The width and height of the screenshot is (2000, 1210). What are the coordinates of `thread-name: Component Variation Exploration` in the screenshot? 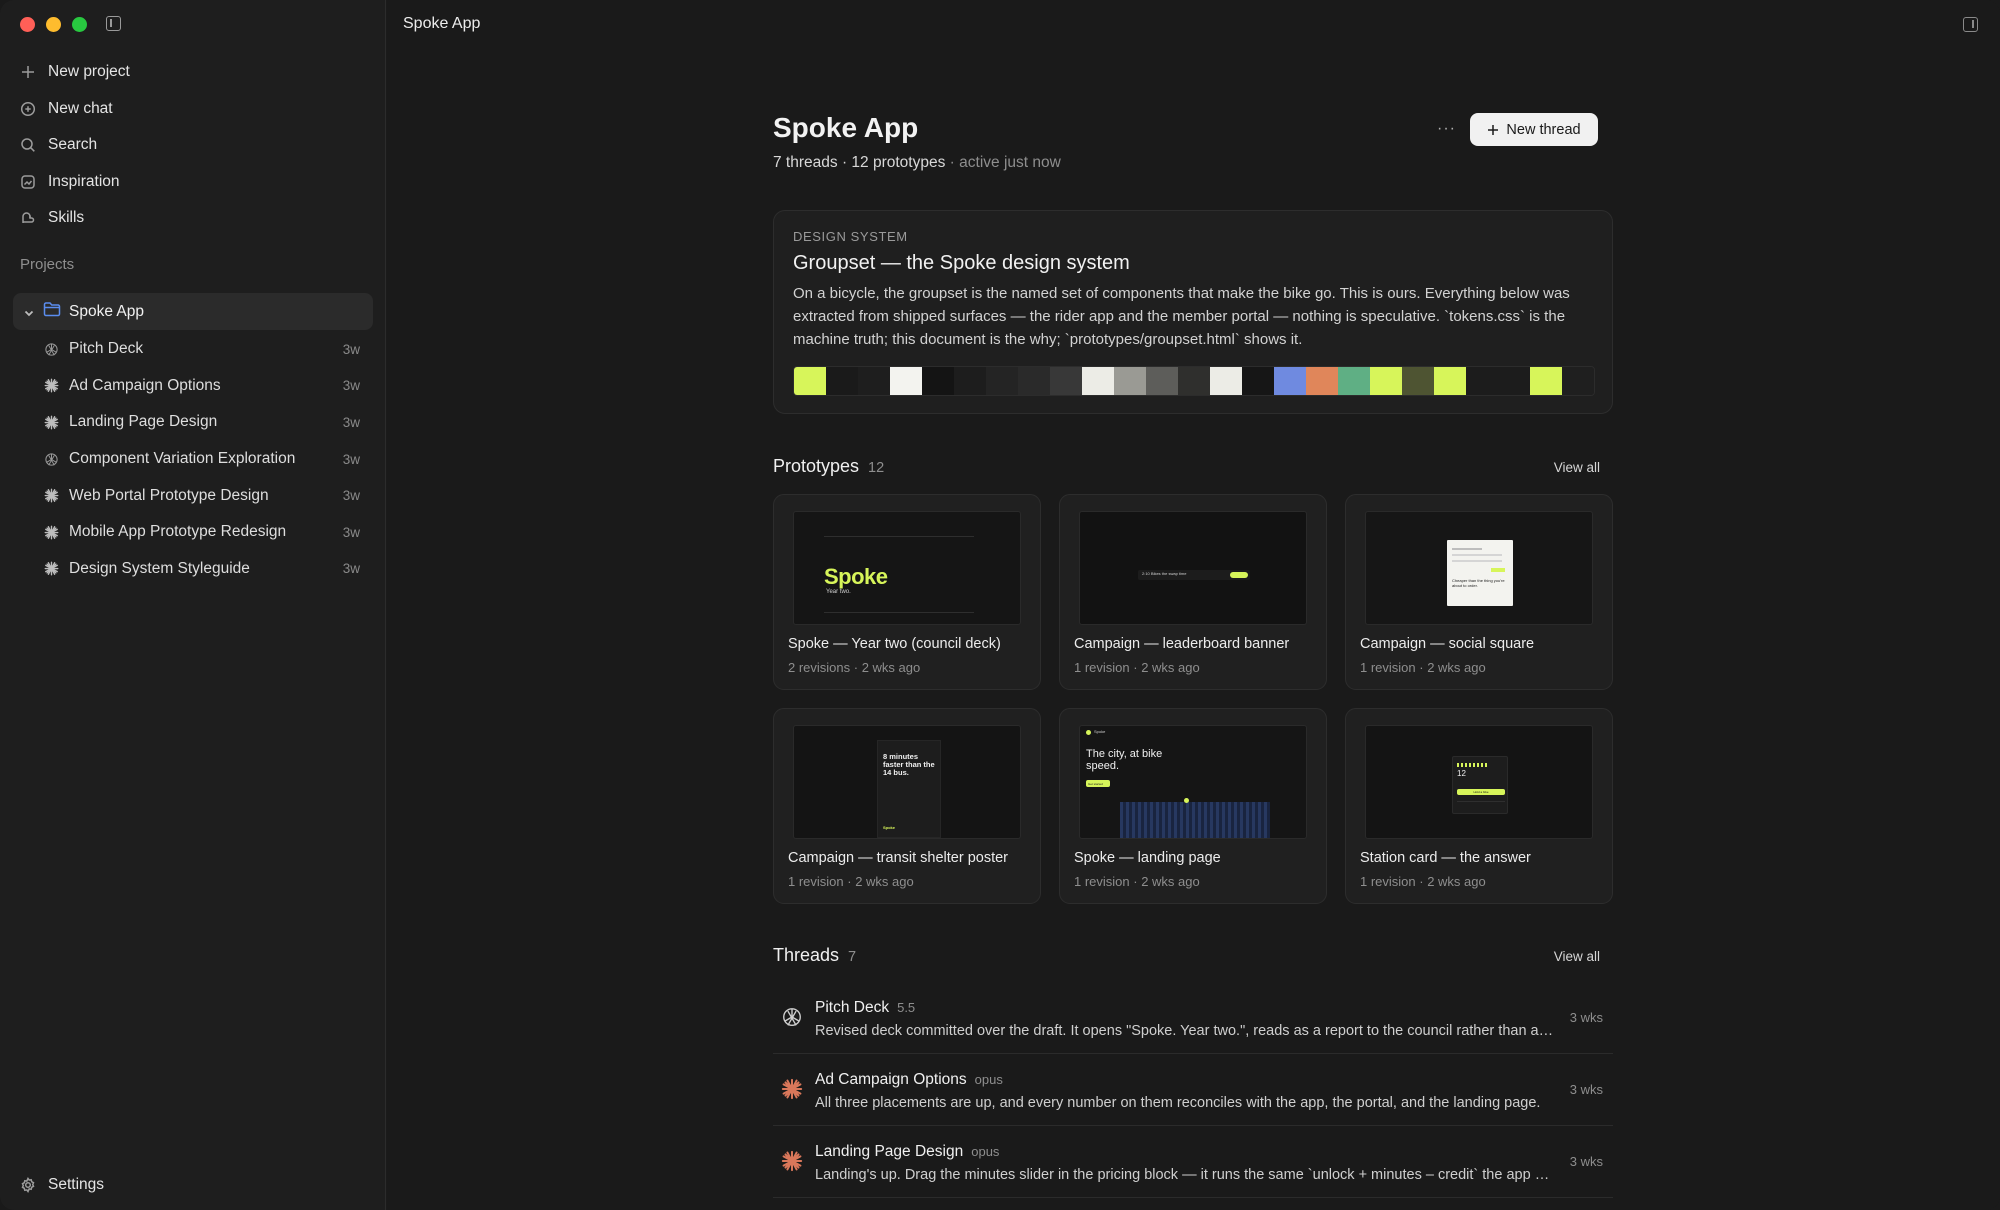 It's located at (182, 459).